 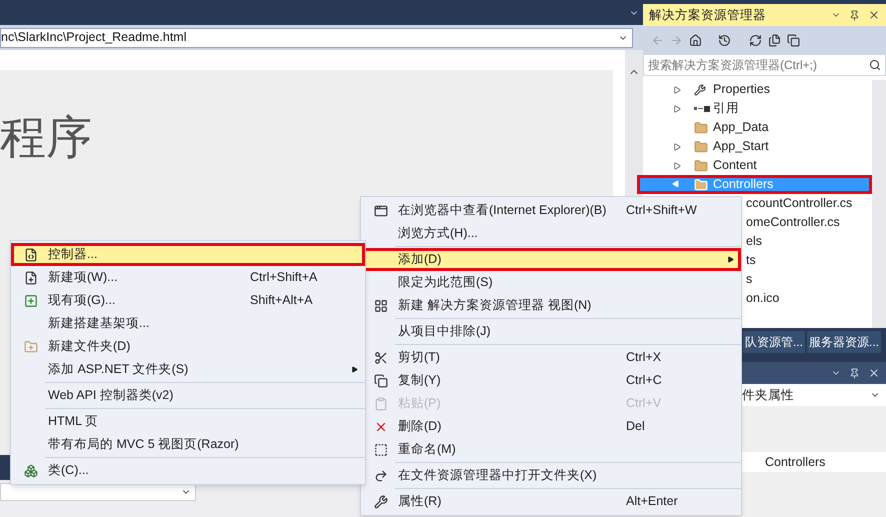 I want to click on menu-item: 属性(R) Alt+Enter, so click(x=551, y=501).